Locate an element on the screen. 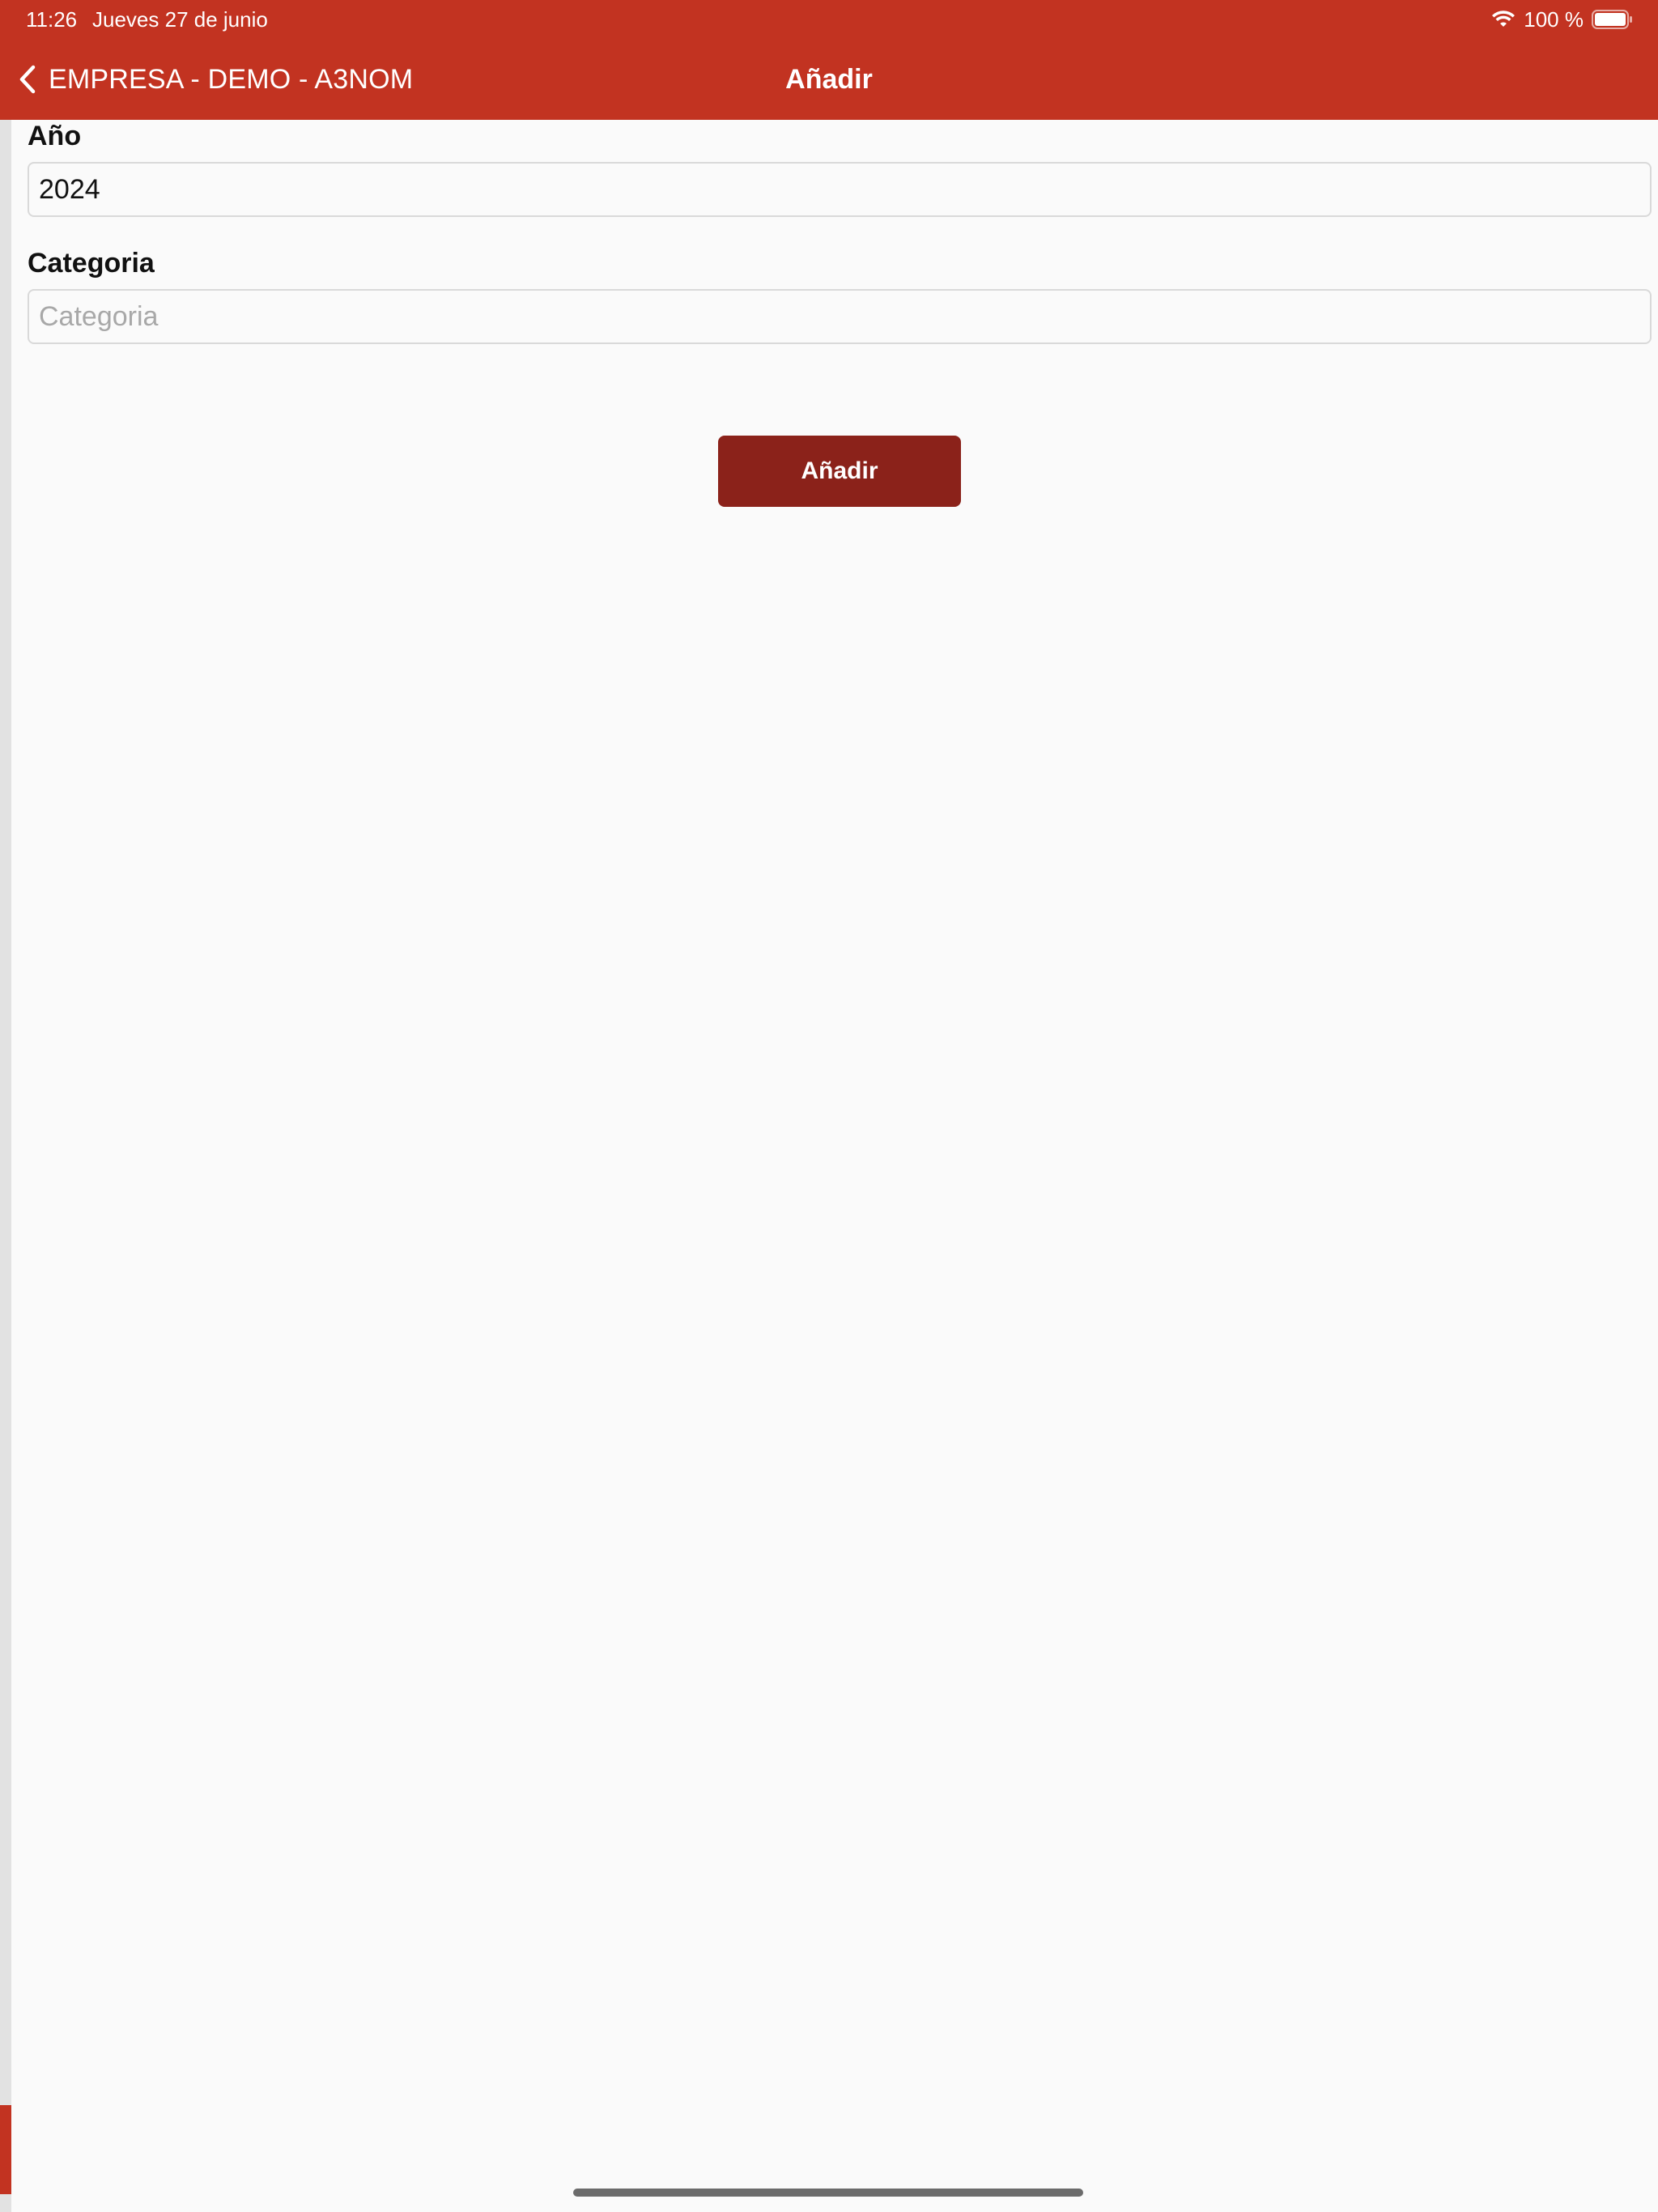 The width and height of the screenshot is (1658, 2212). status-indicators: 100 % is located at coordinates (1562, 19).